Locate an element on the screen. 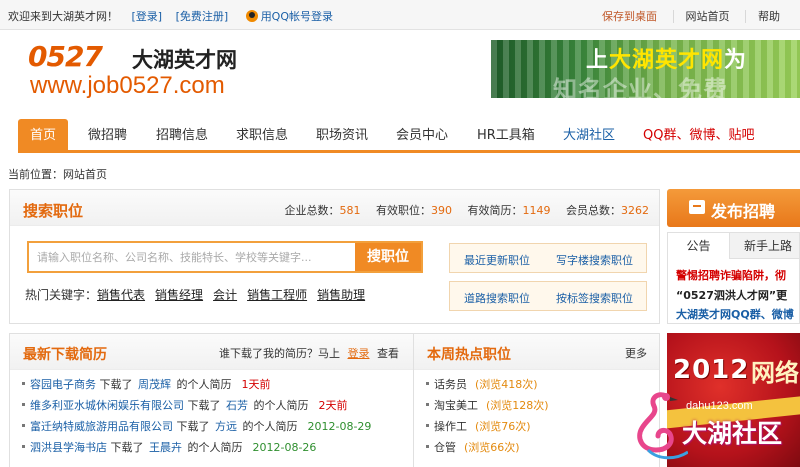  nav-job-info: 招聘信息 is located at coordinates (182, 136).